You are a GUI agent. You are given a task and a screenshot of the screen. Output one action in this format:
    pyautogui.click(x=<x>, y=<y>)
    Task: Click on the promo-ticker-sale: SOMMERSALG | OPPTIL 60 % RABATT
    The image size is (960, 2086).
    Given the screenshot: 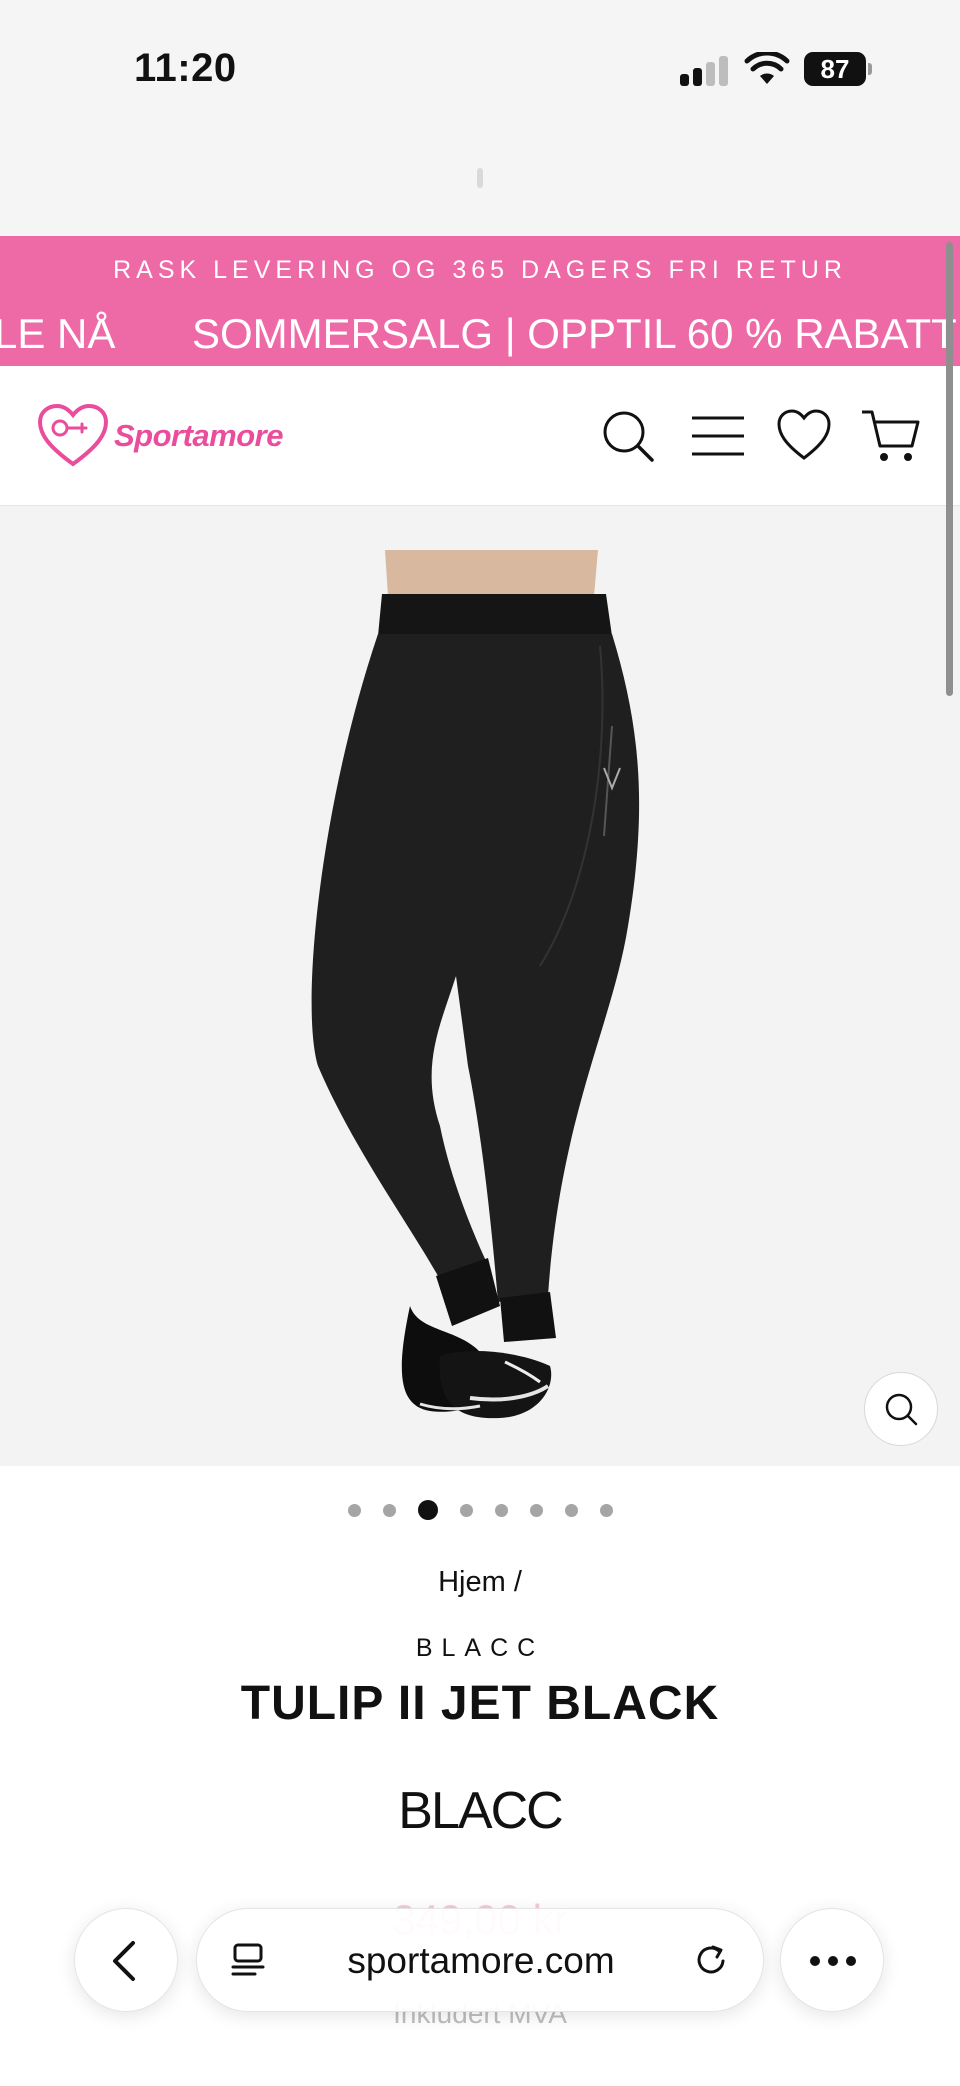 What is the action you would take?
    pyautogui.click(x=574, y=333)
    